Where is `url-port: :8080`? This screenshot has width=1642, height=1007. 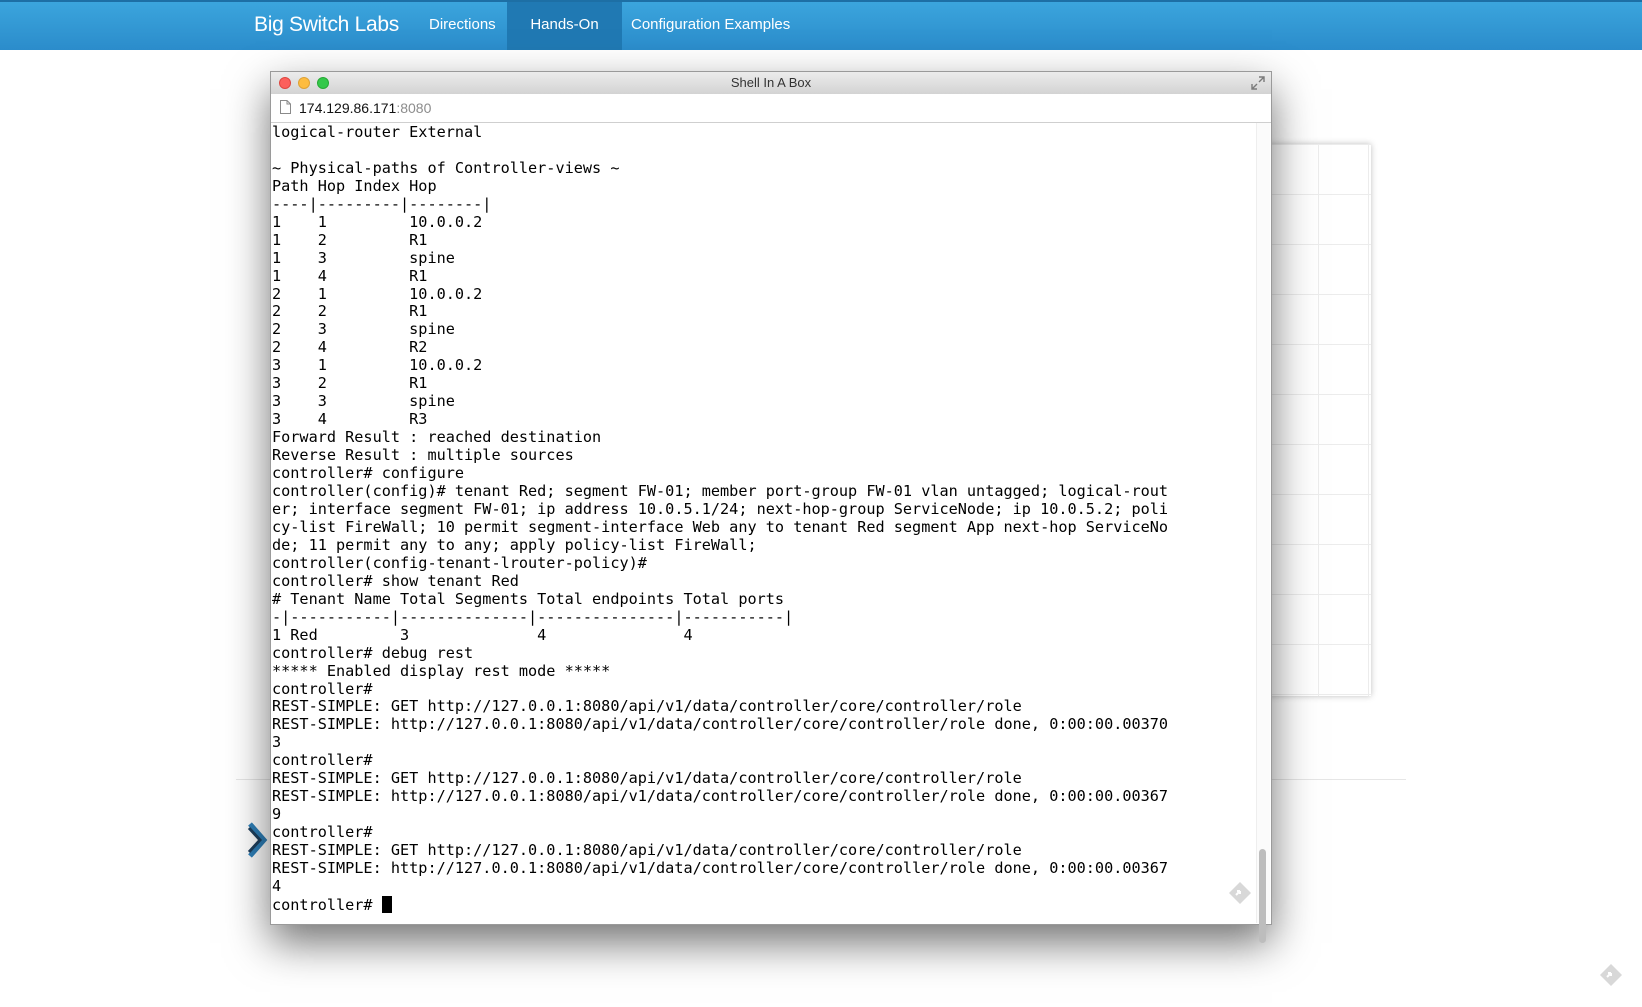
url-port: :8080 is located at coordinates (414, 108).